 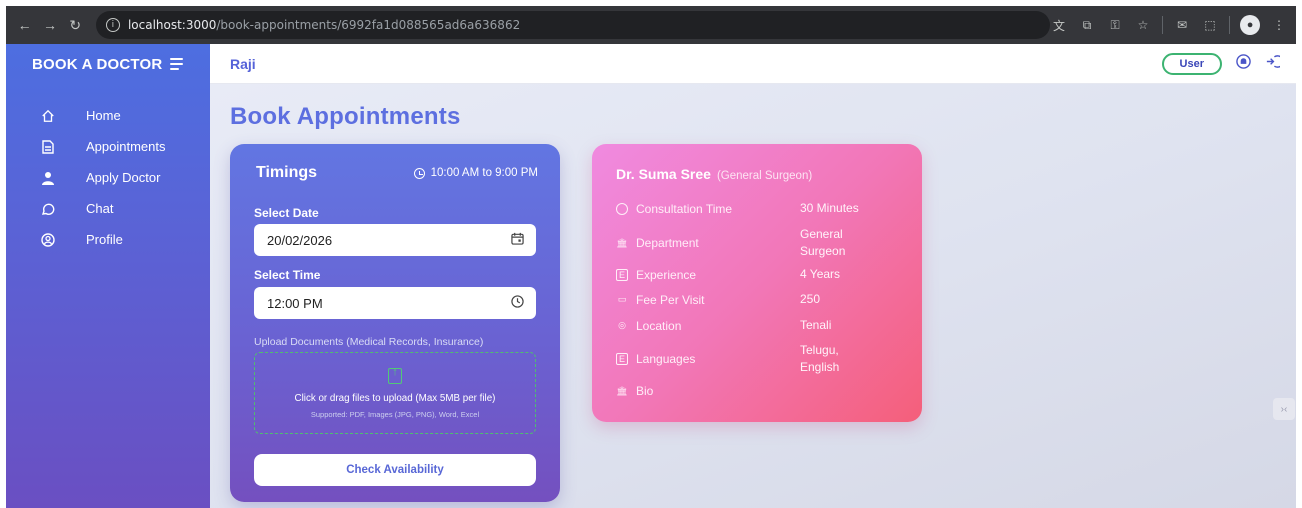 What do you see at coordinates (1059, 25) in the screenshot?
I see `translate-icon: 文` at bounding box center [1059, 25].